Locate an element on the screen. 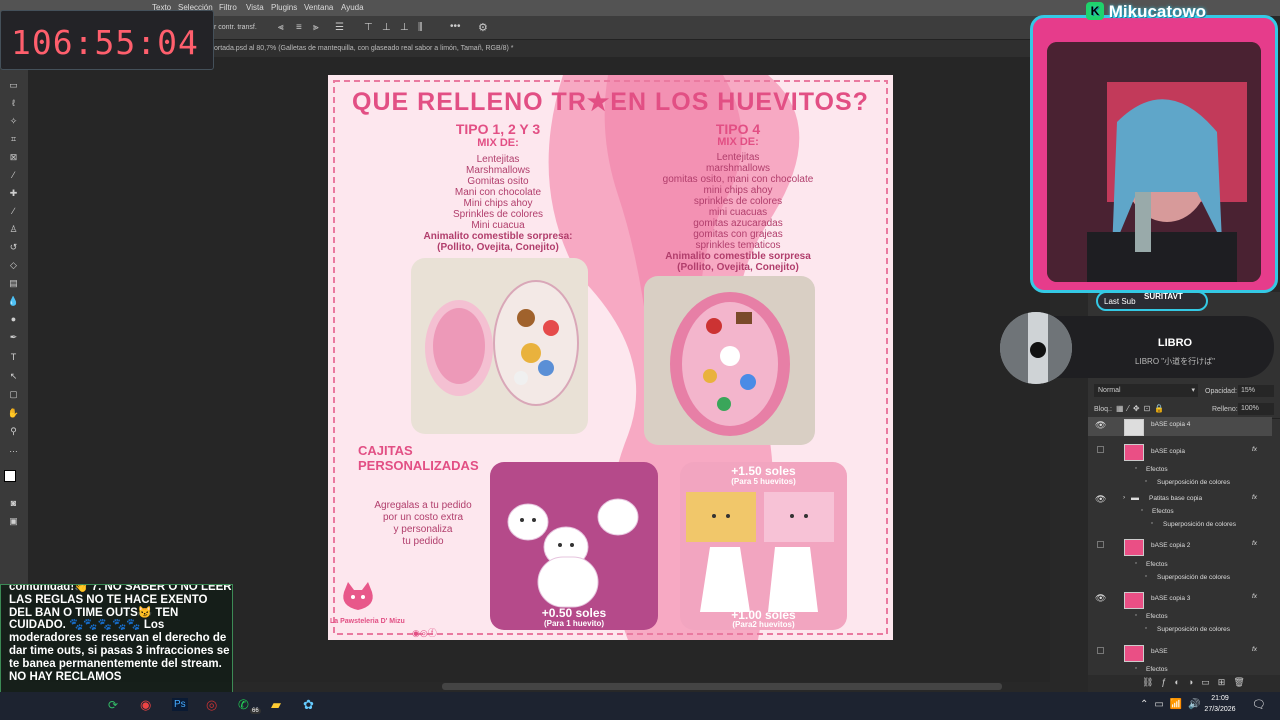 The image size is (1280, 720). blend-mode-select: Normal ▾ is located at coordinates (1146, 390).